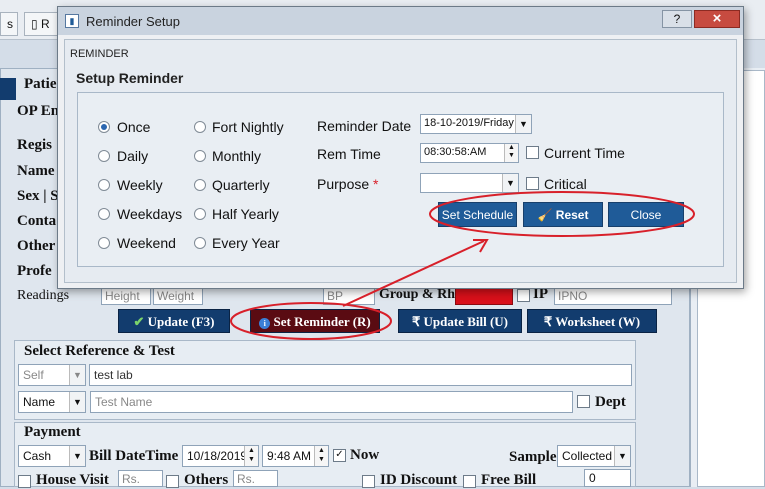 The image size is (765, 489). What do you see at coordinates (413, 273) in the screenshot?
I see `annotation-arrow-line` at bounding box center [413, 273].